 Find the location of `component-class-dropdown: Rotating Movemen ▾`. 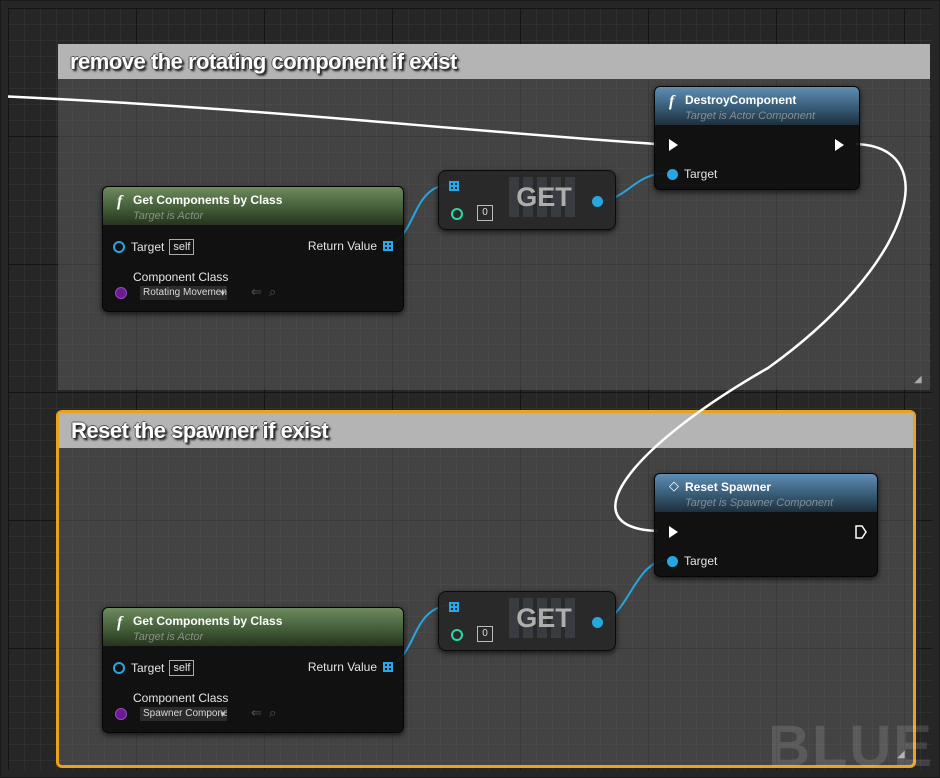

component-class-dropdown: Rotating Movemen ▾ is located at coordinates (183, 293).